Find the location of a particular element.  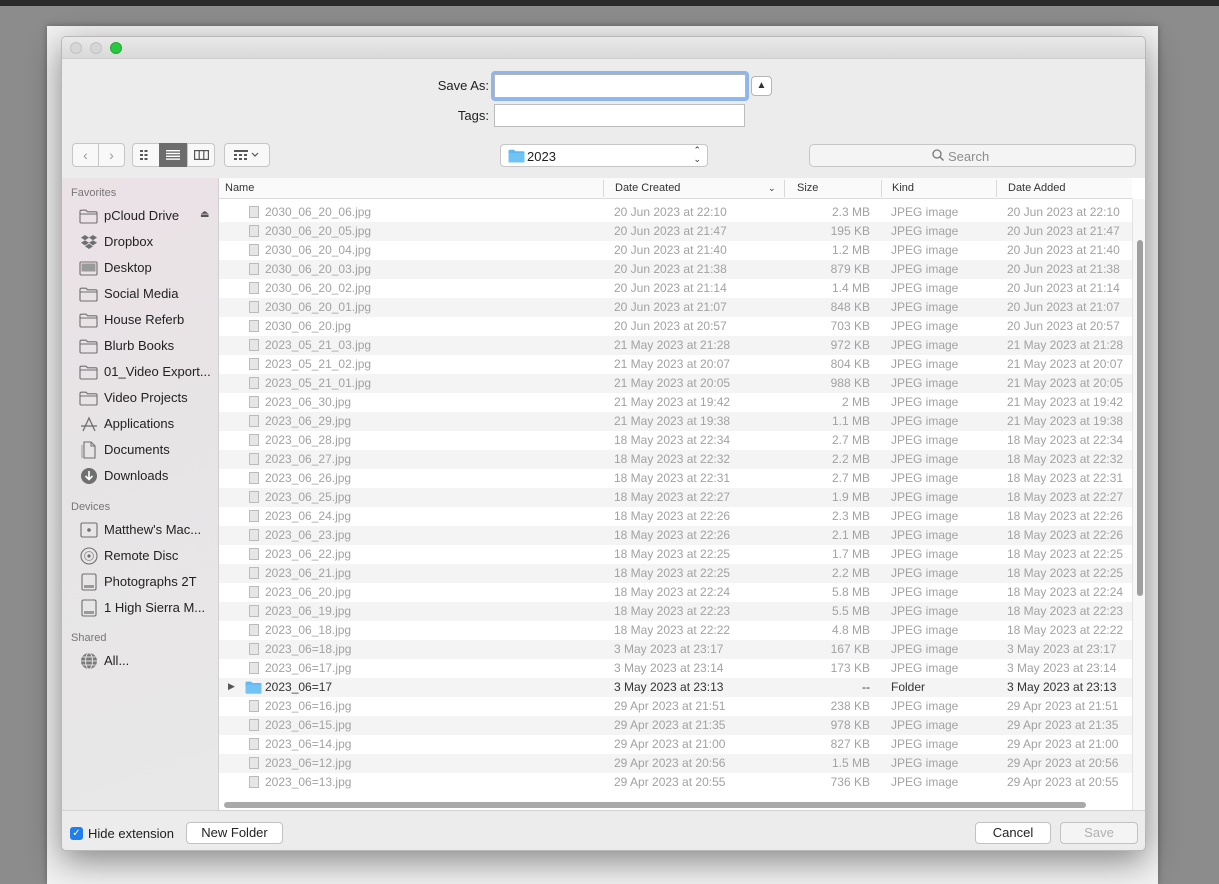

close-window-button is located at coordinates (76, 48).